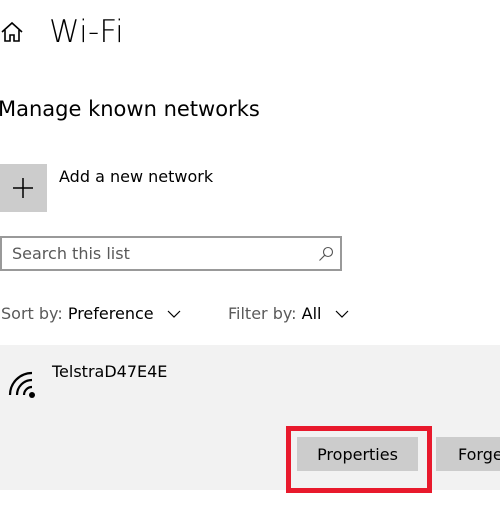 Image resolution: width=500 pixels, height=509 pixels. Describe the element at coordinates (86, 32) in the screenshot. I see `page-title: Wi-Fi` at that location.